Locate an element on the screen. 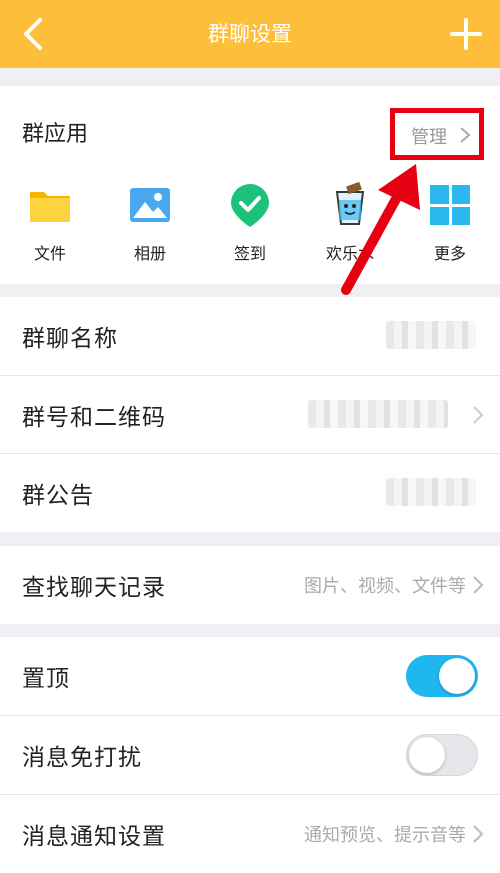 This screenshot has width=500, height=873. app-album: 相册 is located at coordinates (150, 223).